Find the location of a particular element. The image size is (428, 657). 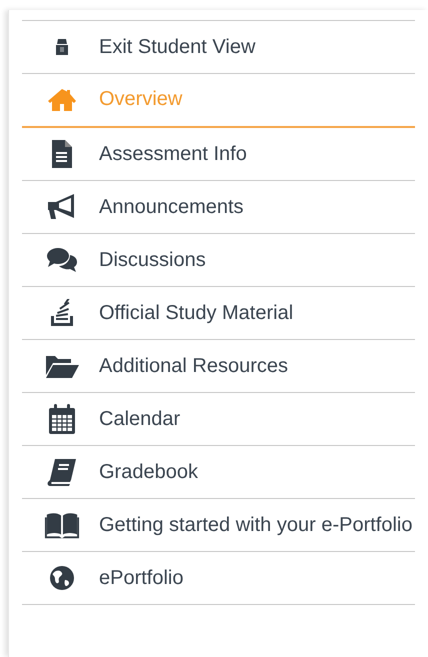

menu-item: Calendar is located at coordinates (218, 419).